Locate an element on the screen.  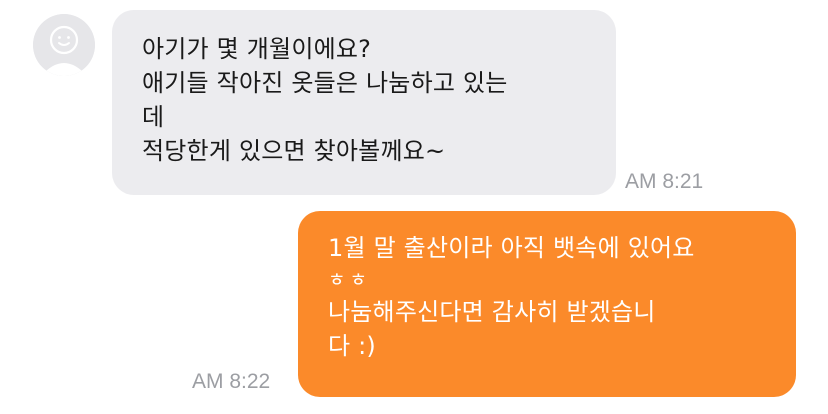
message-text: 1월 말 출산이라 아직 뱃속에 있어요 is located at coordinates (511, 248).